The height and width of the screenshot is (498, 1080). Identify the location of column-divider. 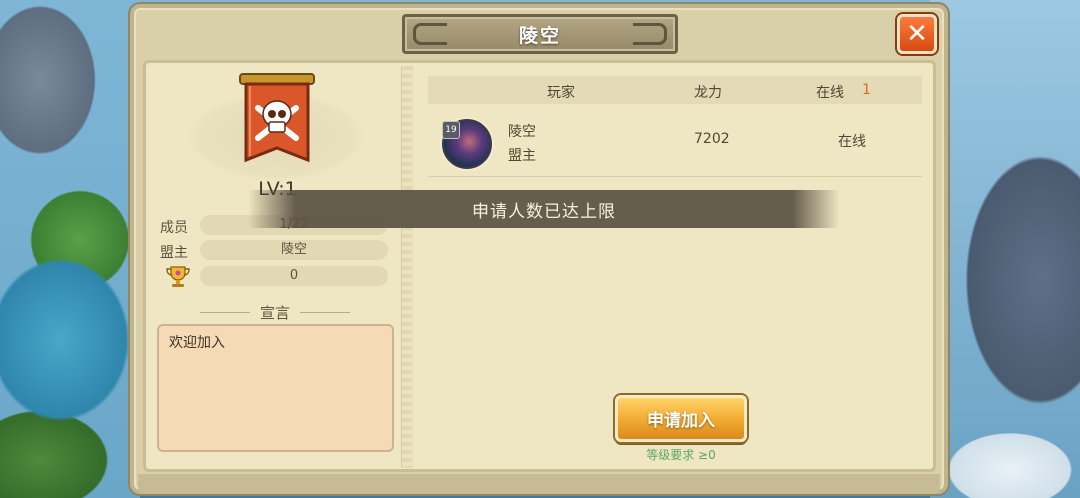
(407, 267).